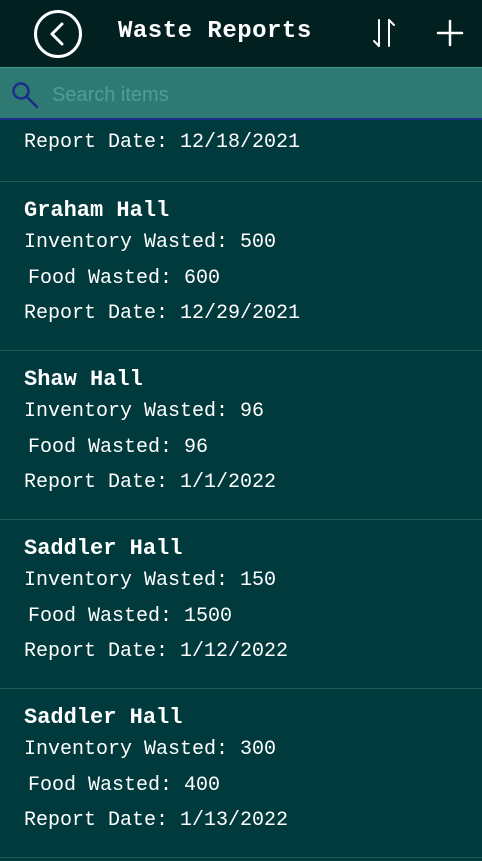 The height and width of the screenshot is (861, 482). Describe the element at coordinates (162, 142) in the screenshot. I see `report-date: Report Date: 12/18/2021` at that location.